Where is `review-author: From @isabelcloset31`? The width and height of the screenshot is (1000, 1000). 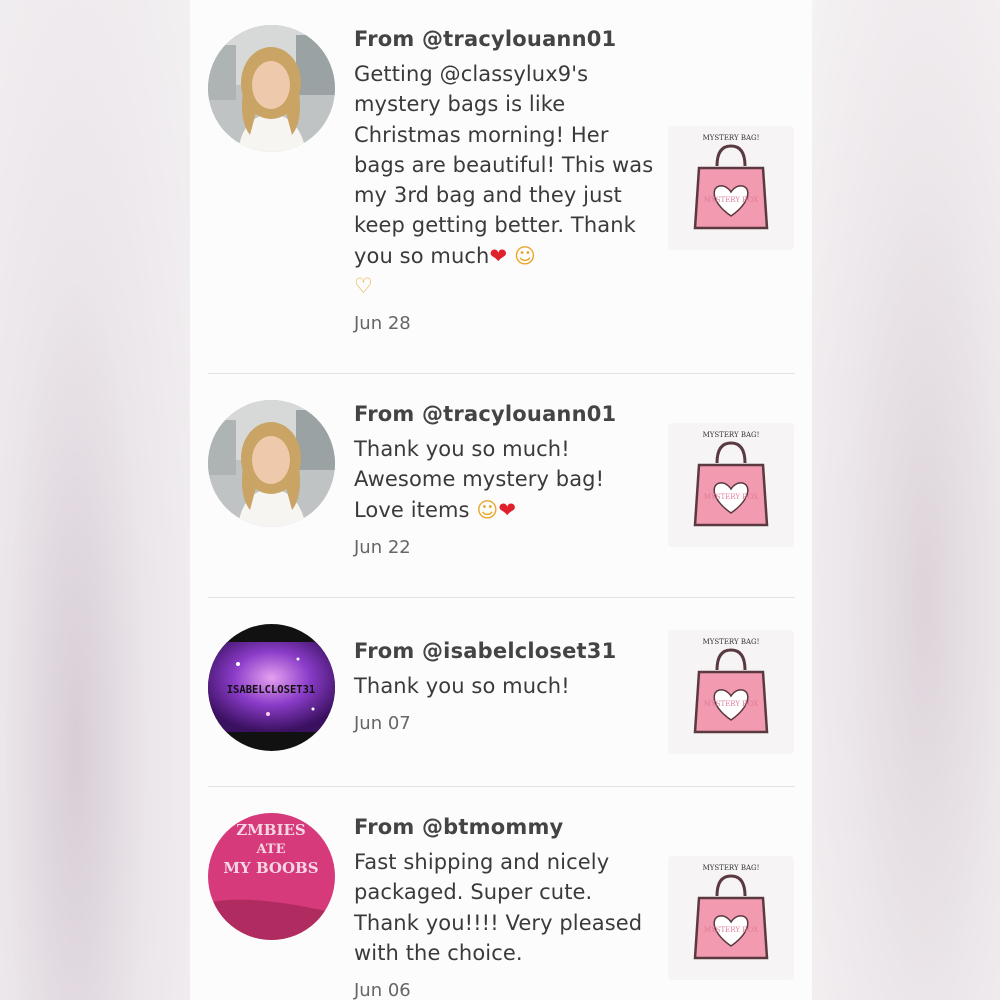 review-author: From @isabelcloset31 is located at coordinates (485, 651).